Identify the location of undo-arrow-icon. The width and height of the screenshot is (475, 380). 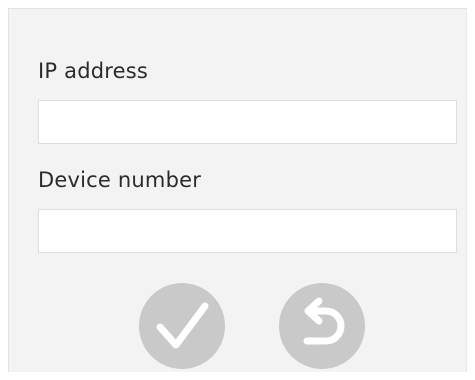
(322, 326).